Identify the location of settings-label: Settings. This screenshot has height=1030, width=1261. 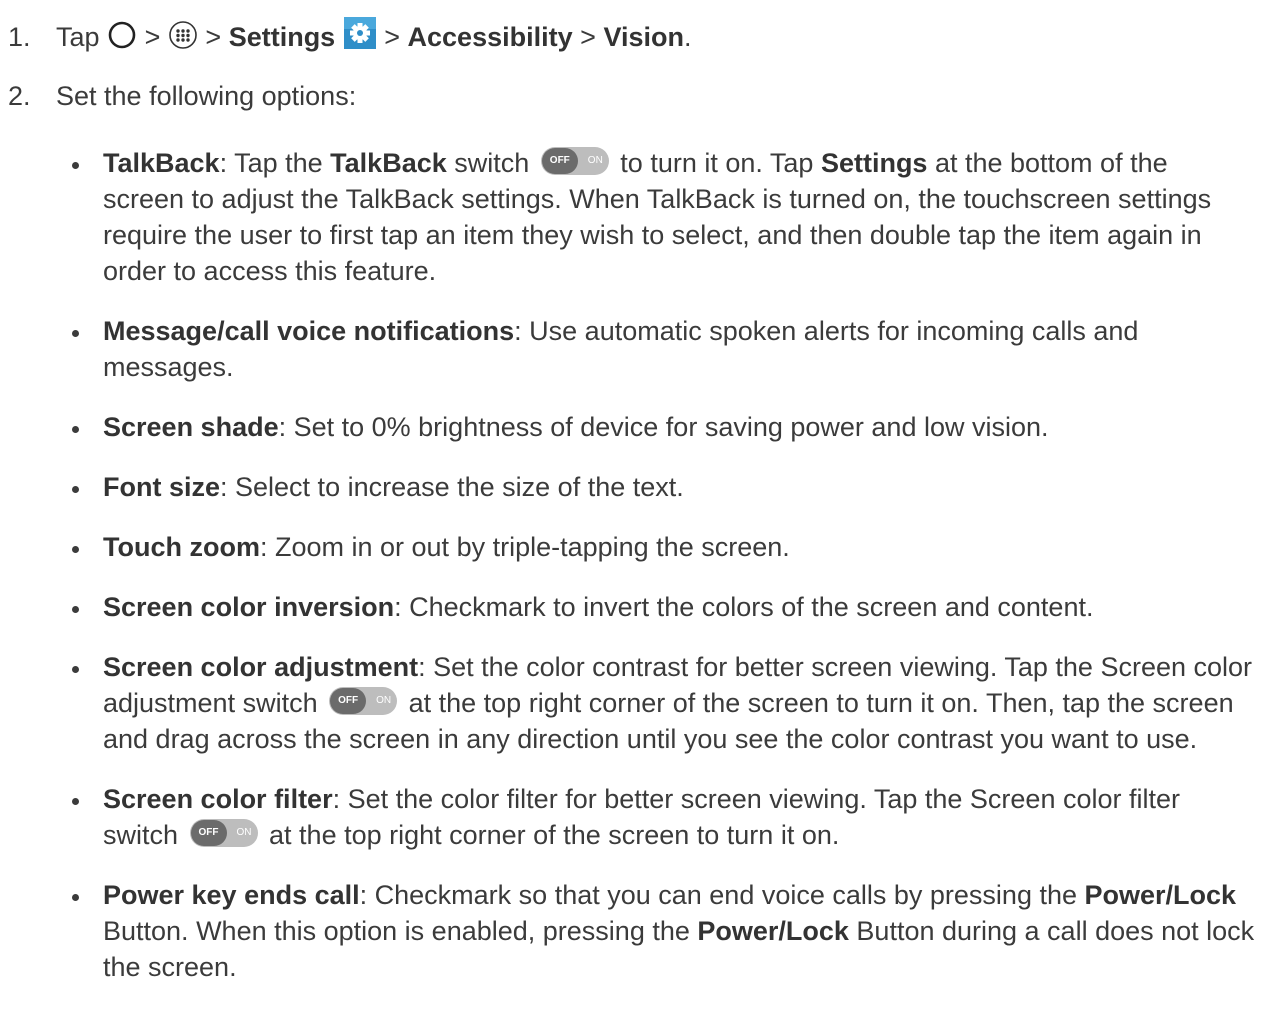
(282, 37).